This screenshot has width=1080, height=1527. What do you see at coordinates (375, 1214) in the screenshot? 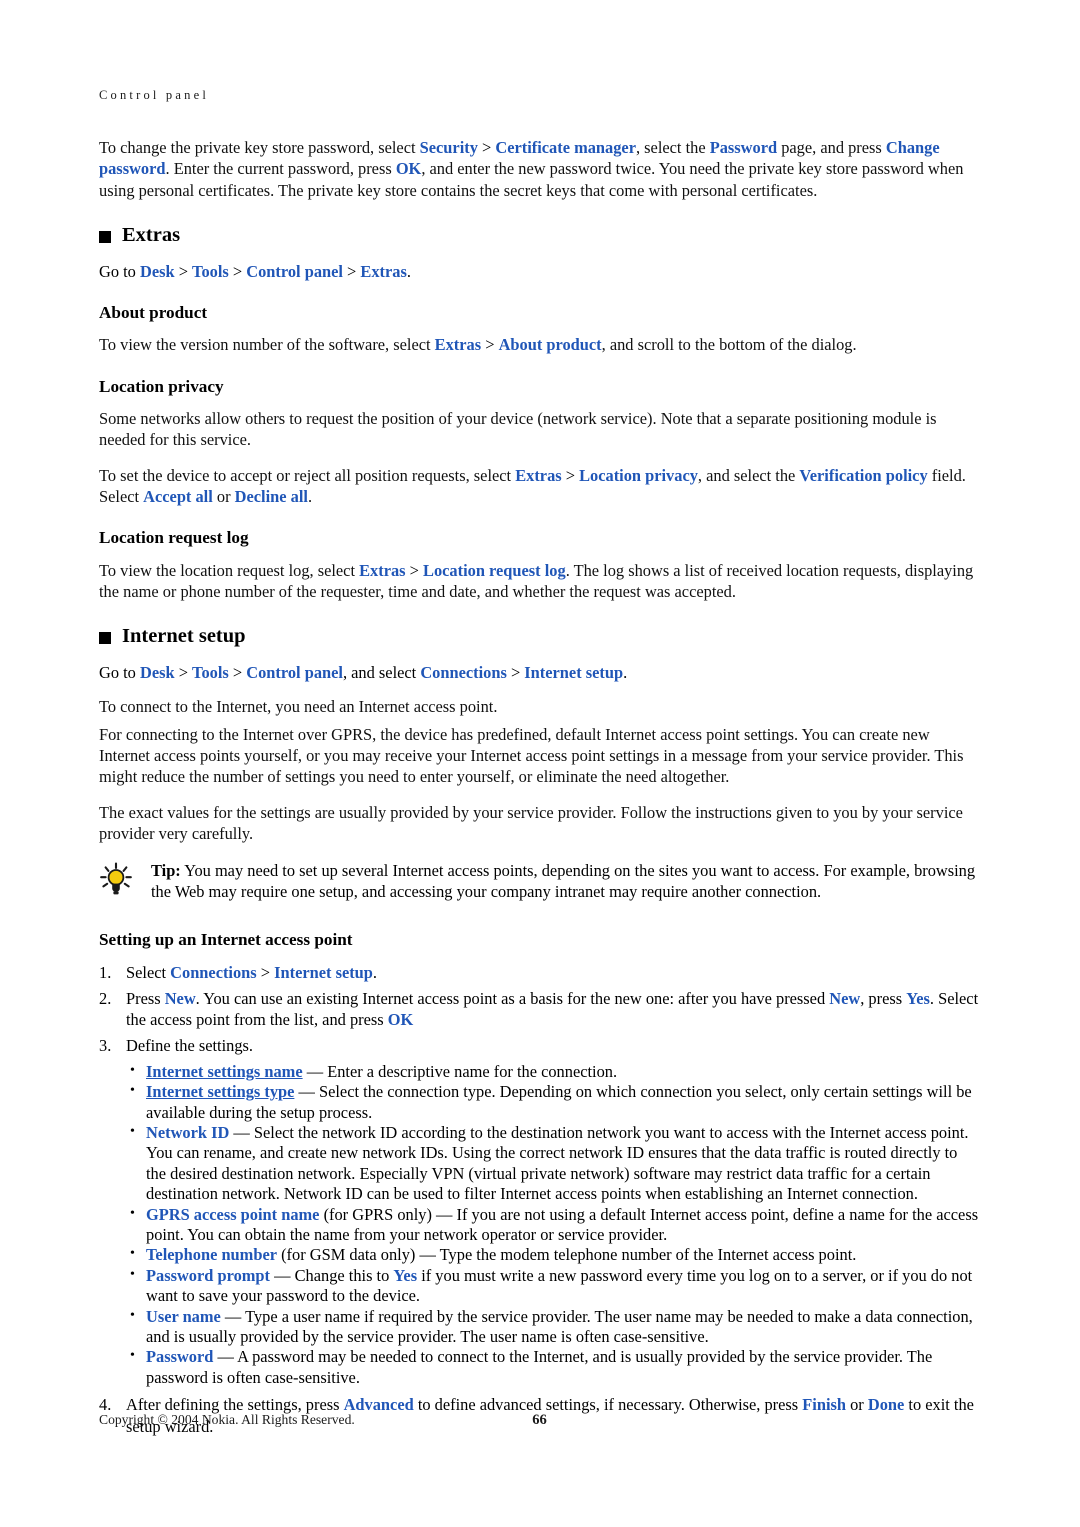
I see `settings-term-qualifier: (for GPRS only)` at bounding box center [375, 1214].